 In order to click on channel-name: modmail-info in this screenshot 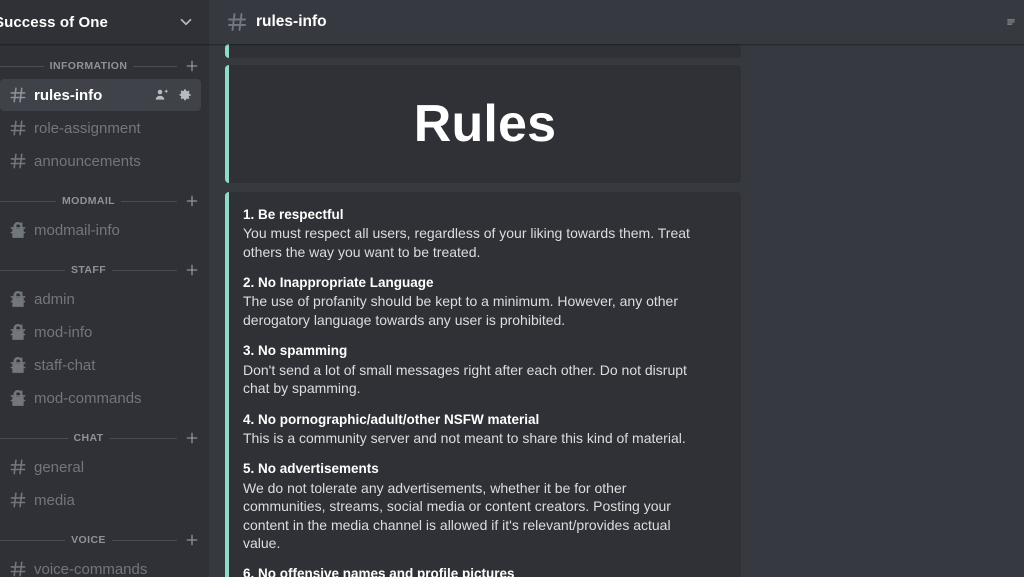, I will do `click(77, 230)`.